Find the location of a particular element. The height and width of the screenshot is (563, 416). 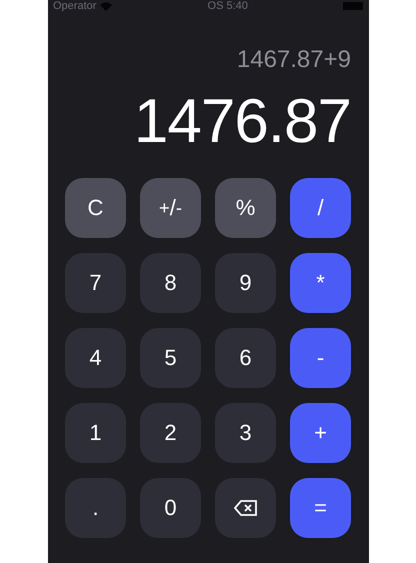

calculator-key: 9 is located at coordinates (245, 283).